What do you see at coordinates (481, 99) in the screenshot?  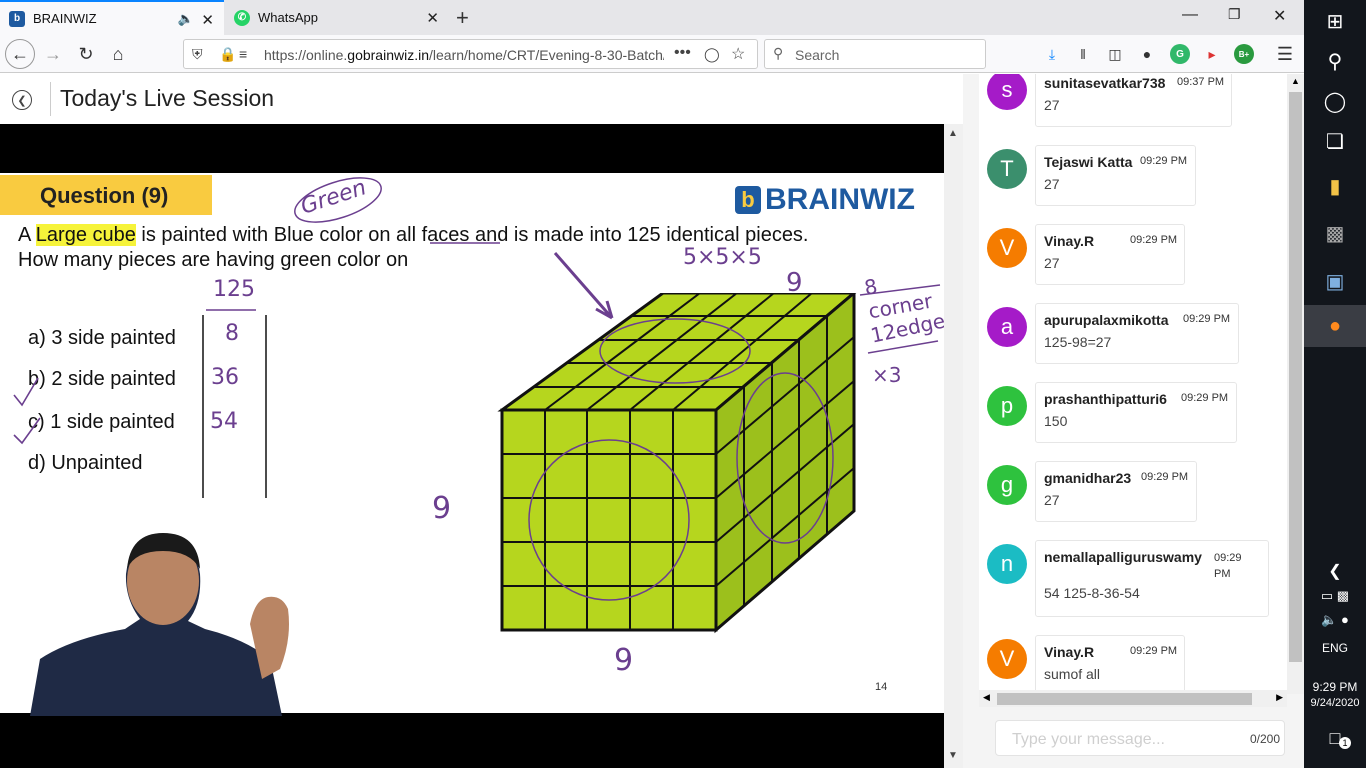 I see `page-header: ❮ Today's Live Session` at bounding box center [481, 99].